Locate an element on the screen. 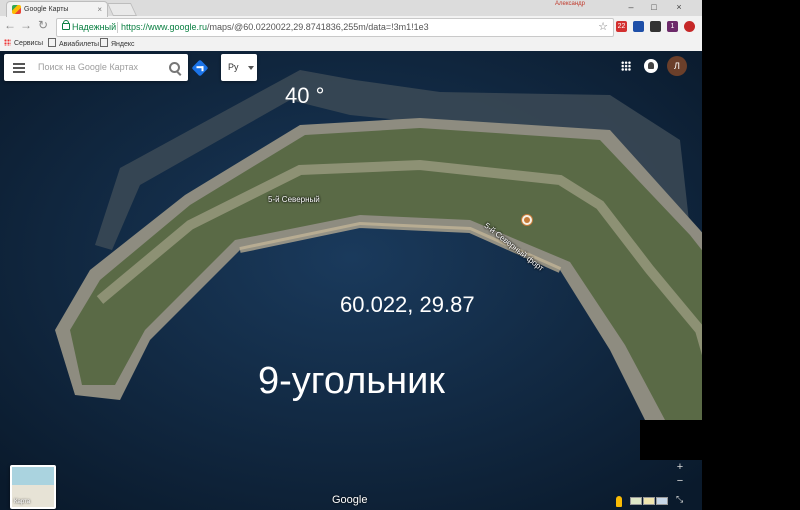 This screenshot has width=800, height=510. imagery-edge is located at coordinates (671, 440).